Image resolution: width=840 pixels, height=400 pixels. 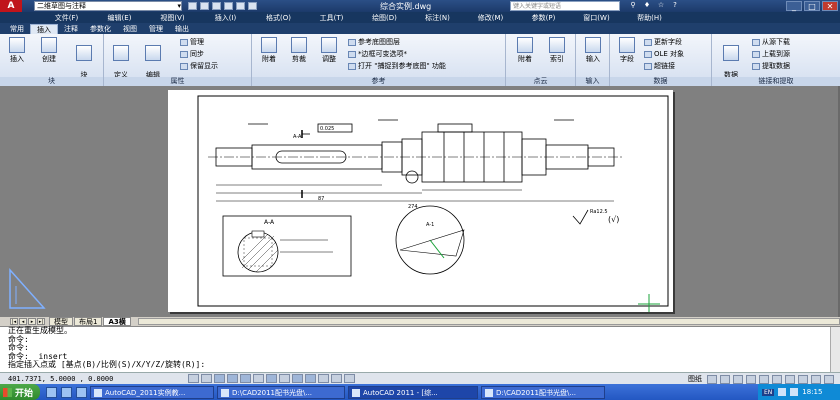 What do you see at coordinates (593, 50) in the screenshot?
I see `import-button: 输入` at bounding box center [593, 50].